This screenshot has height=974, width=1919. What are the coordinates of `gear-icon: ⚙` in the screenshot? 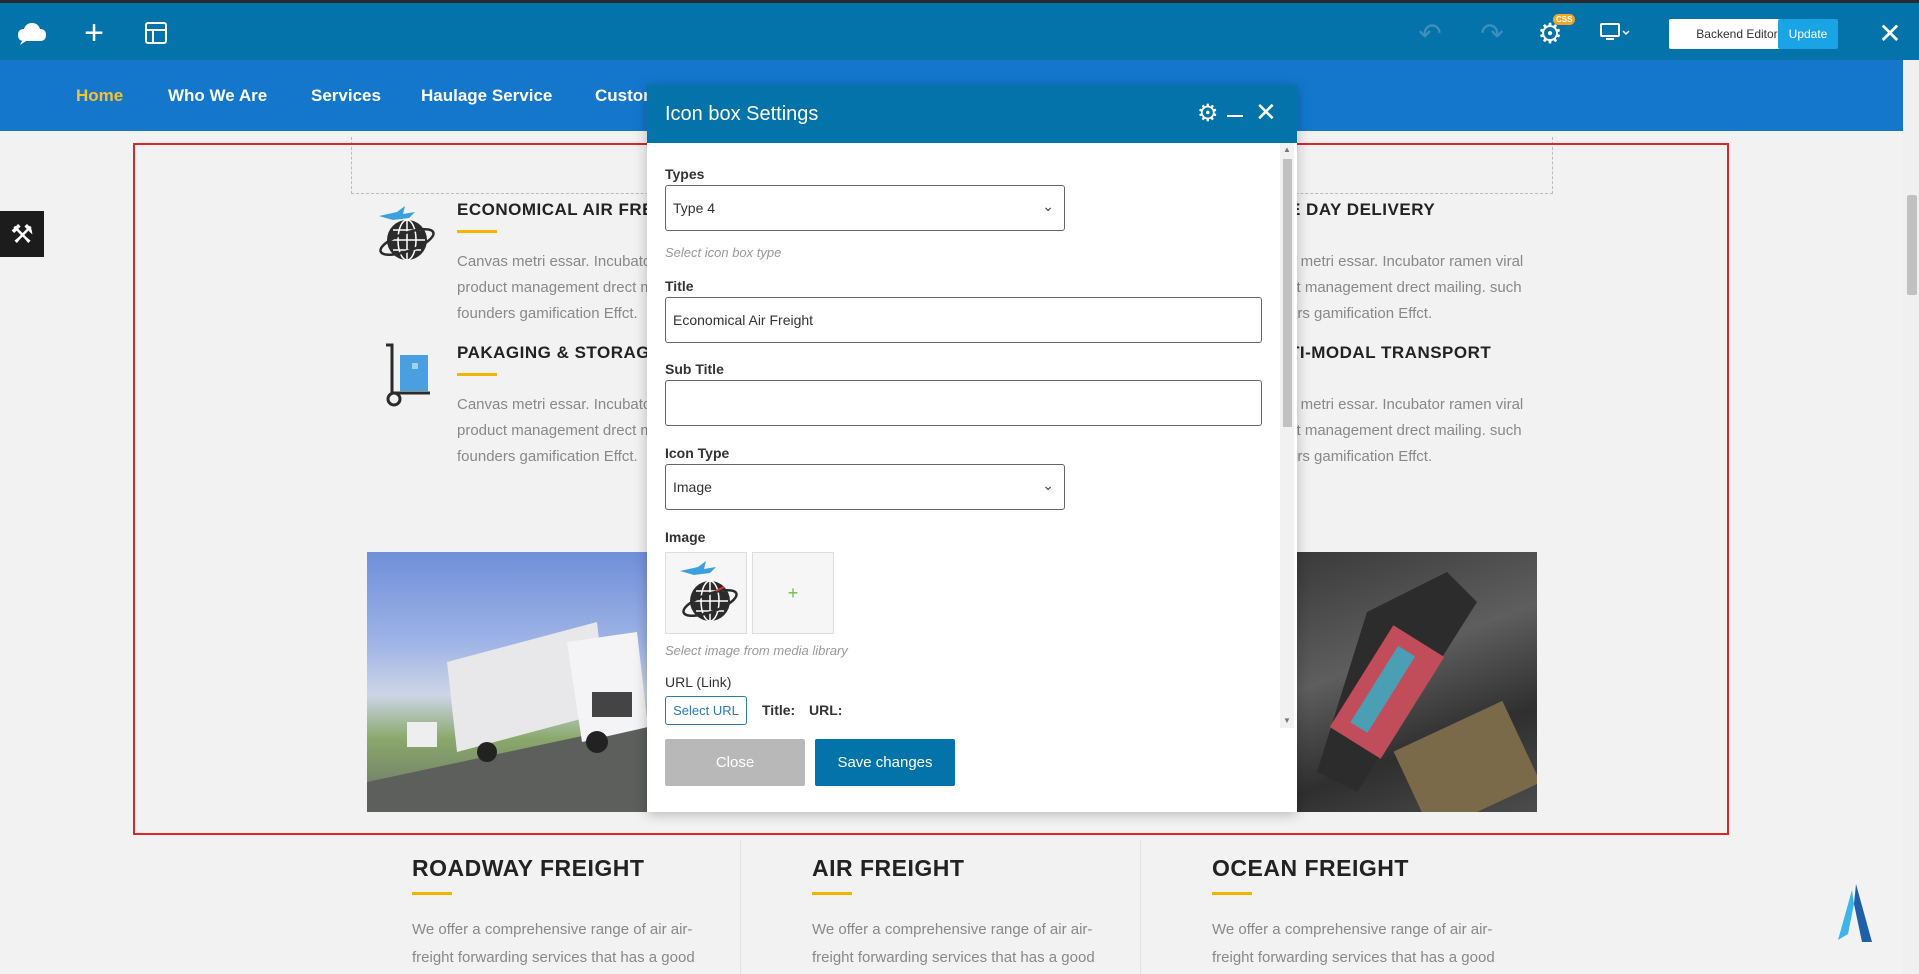 It's located at (1208, 113).